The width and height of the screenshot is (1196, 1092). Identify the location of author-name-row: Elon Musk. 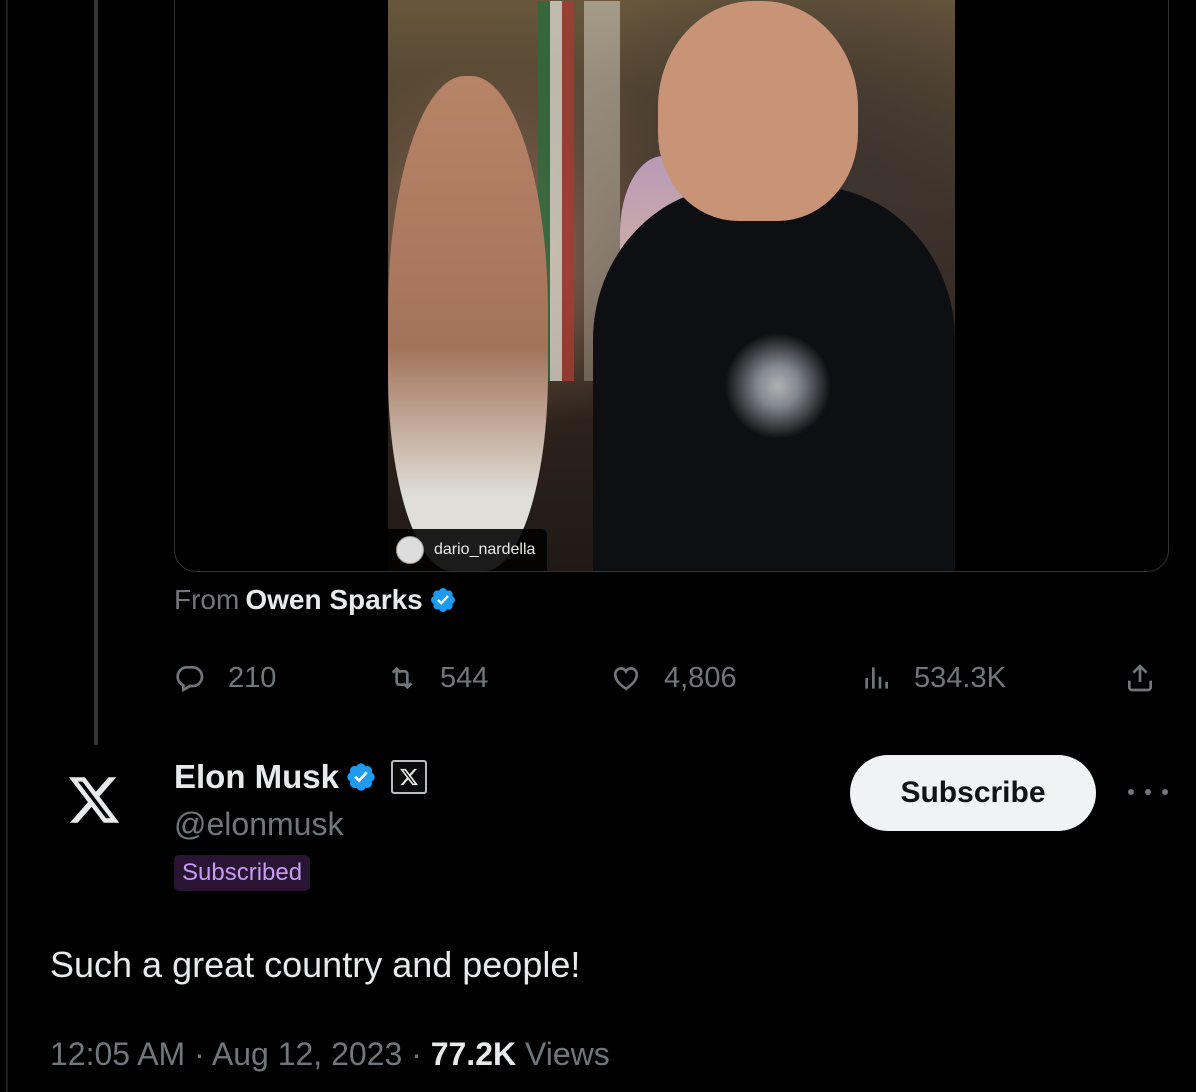
(301, 777).